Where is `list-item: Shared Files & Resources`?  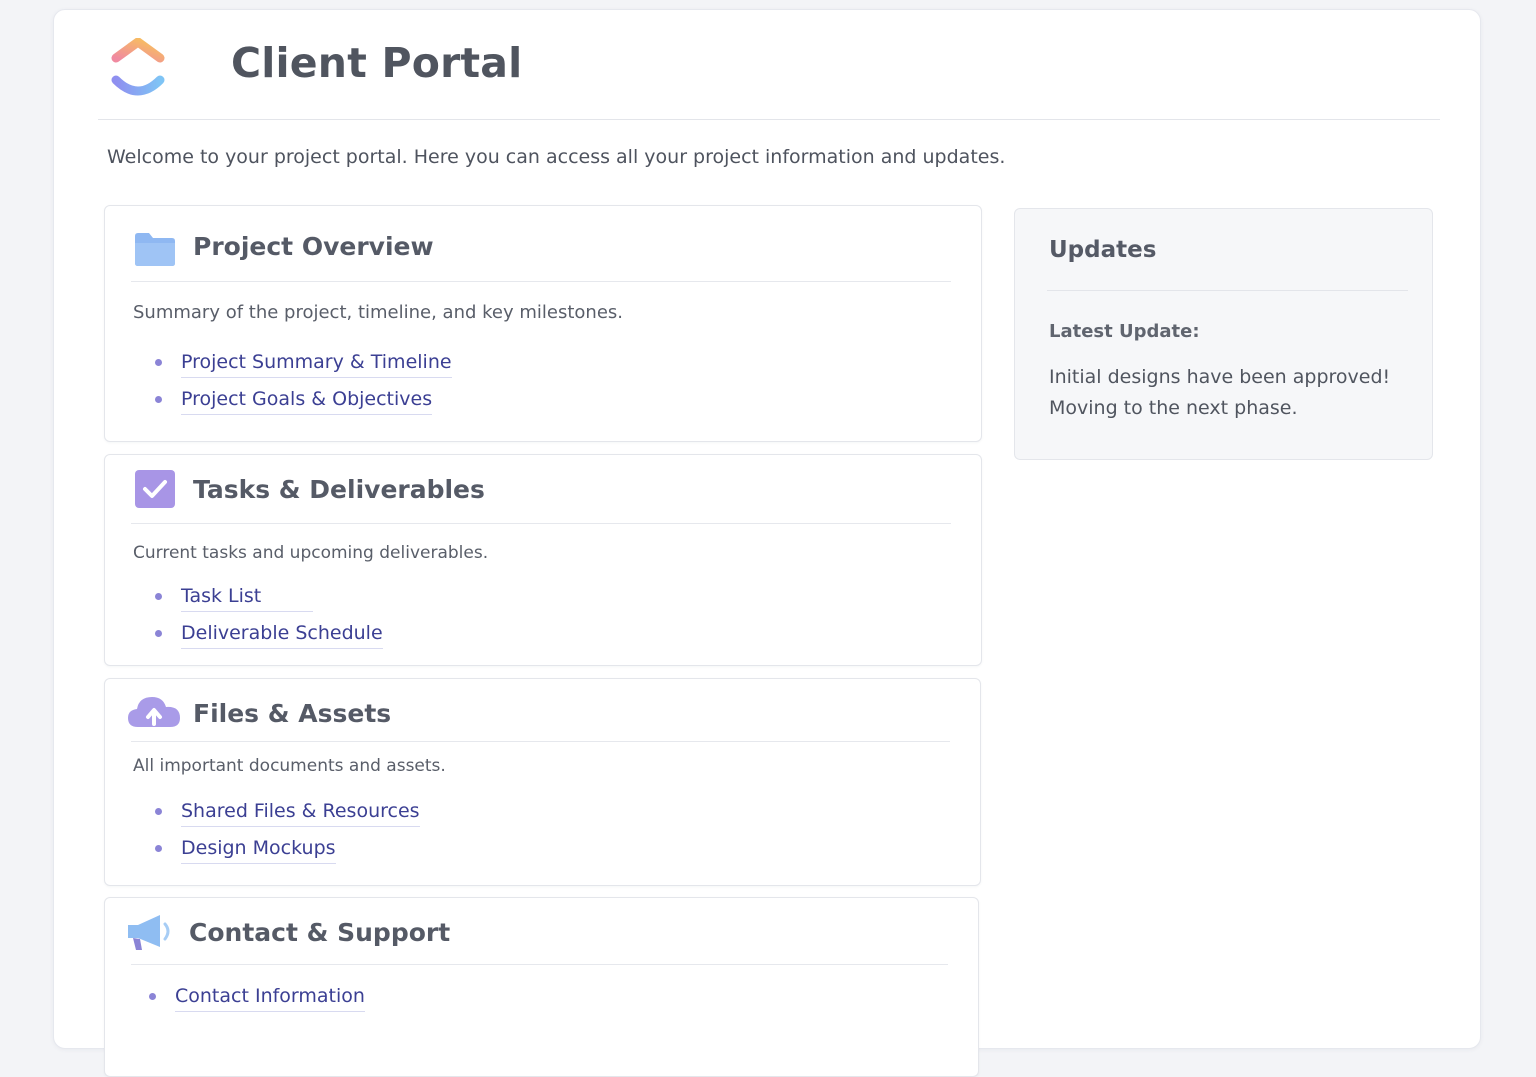
list-item: Shared Files & Resources is located at coordinates (287, 817).